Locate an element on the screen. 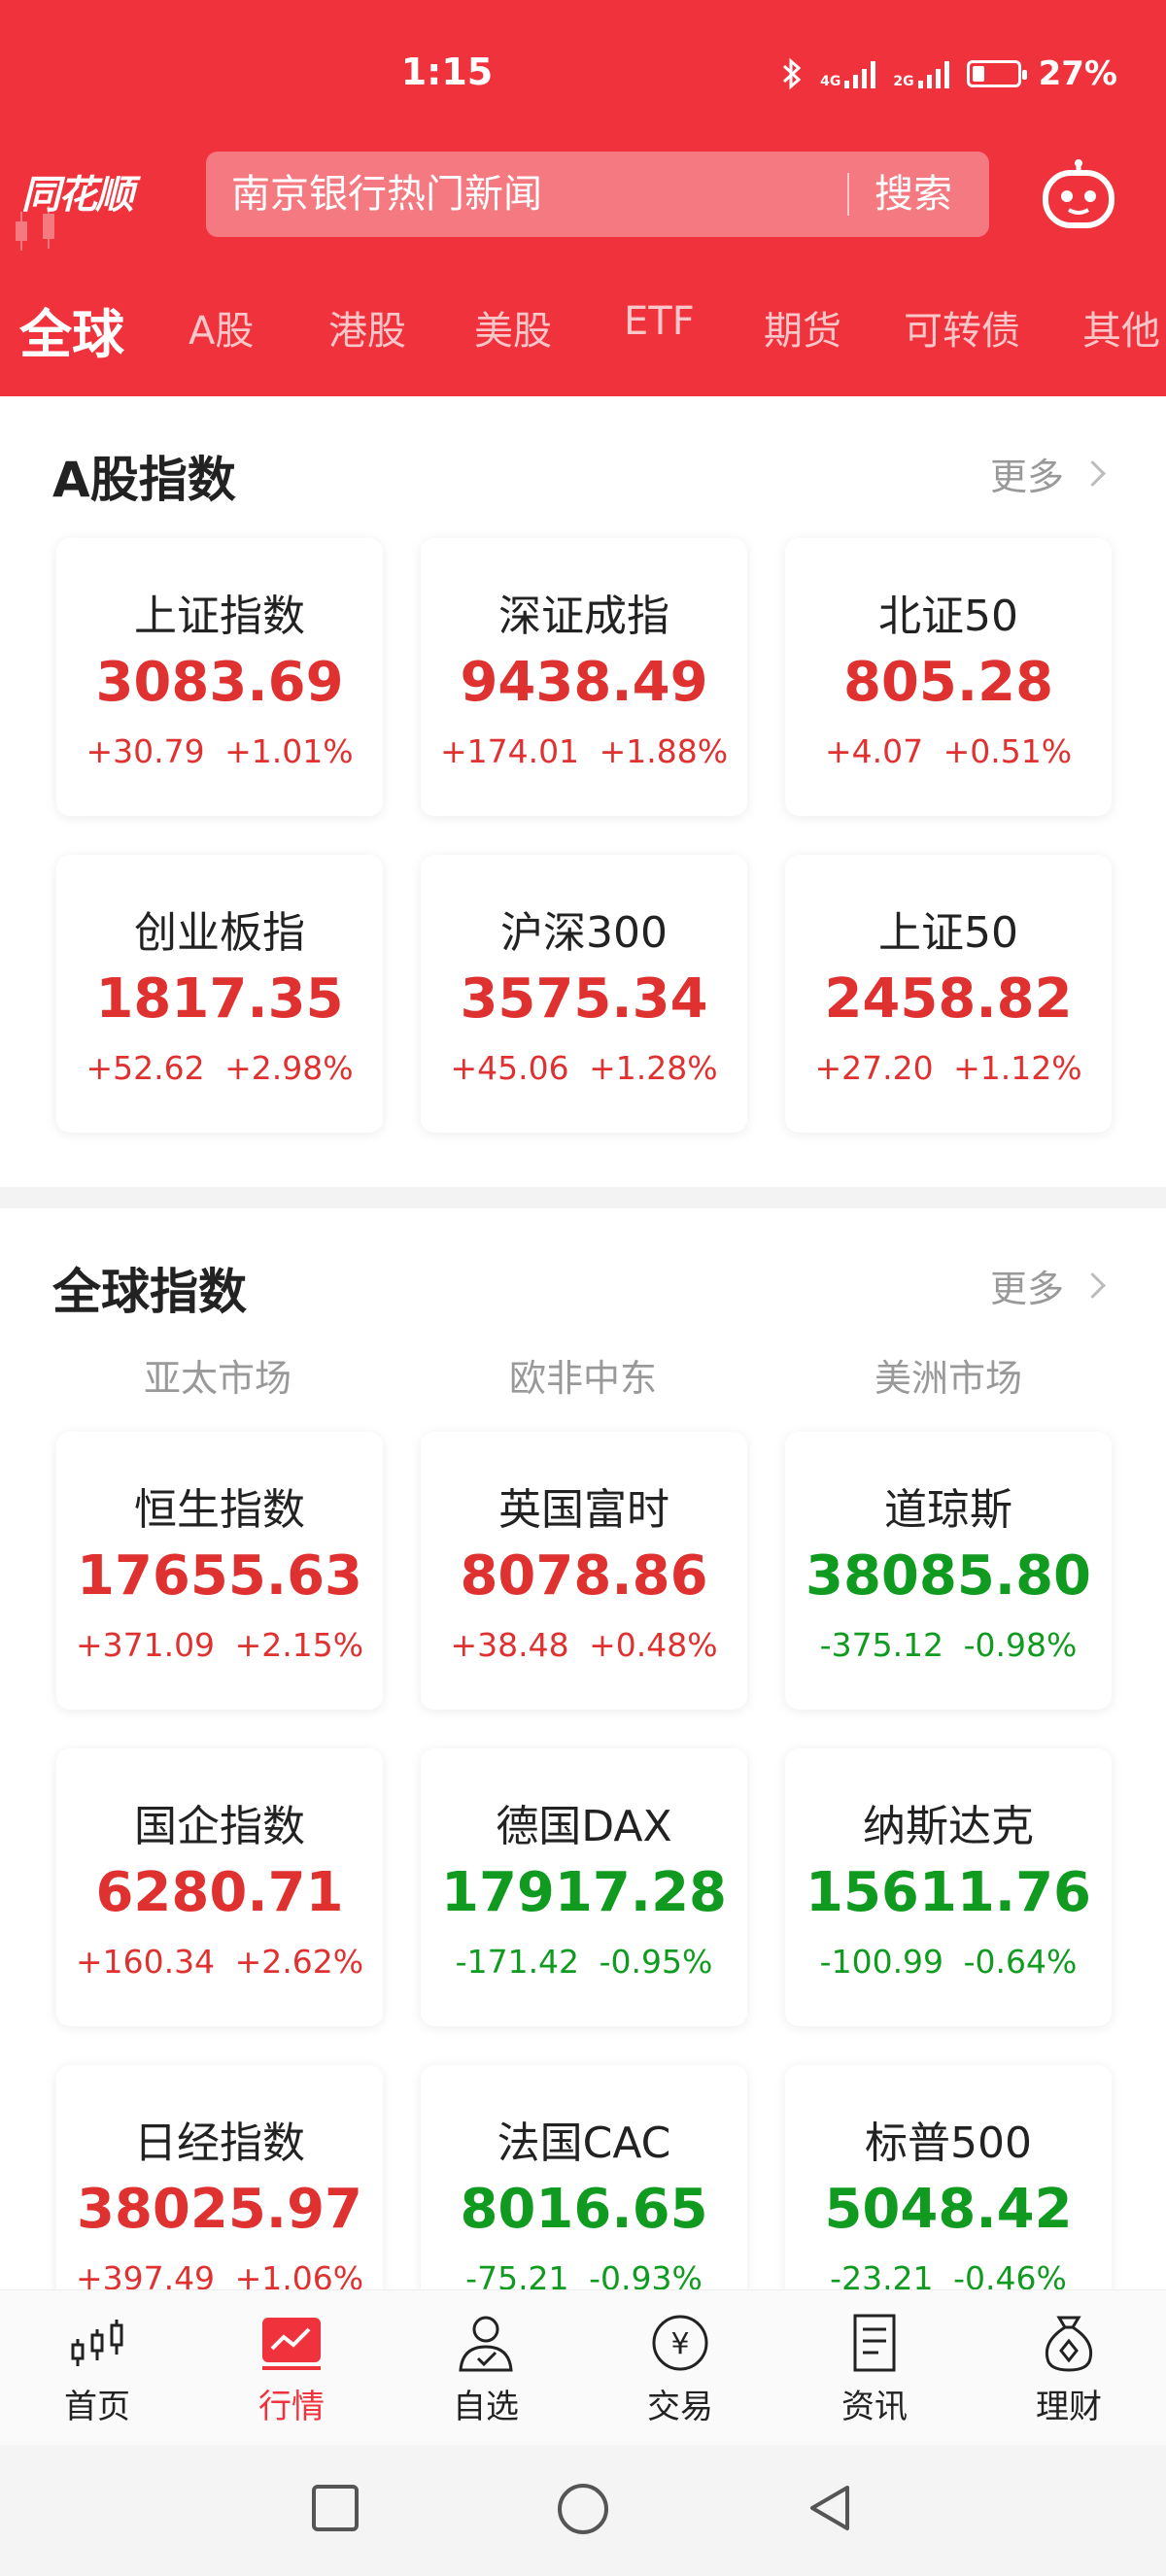 The height and width of the screenshot is (2576, 1166). tab-global: 全球 is located at coordinates (71, 329).